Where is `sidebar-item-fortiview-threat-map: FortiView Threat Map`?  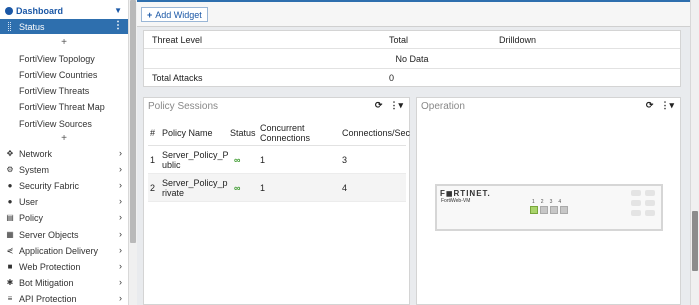
sidebar-item-fortiview-threat-map: FortiView Threat Map is located at coordinates (64, 106).